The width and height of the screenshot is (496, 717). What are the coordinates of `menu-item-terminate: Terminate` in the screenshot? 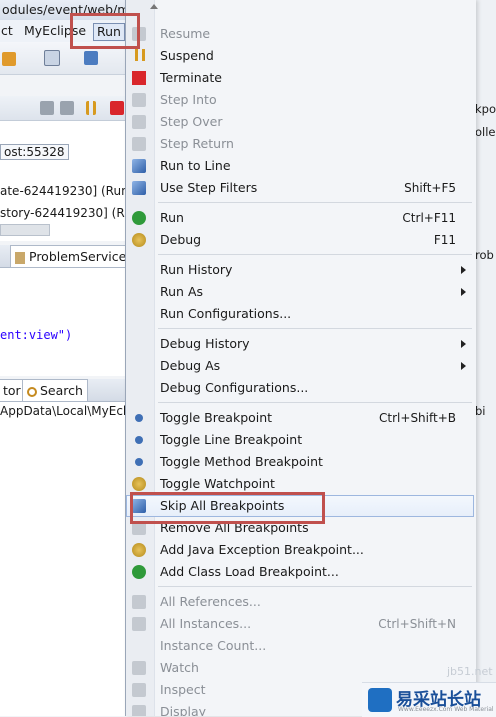 It's located at (300, 78).